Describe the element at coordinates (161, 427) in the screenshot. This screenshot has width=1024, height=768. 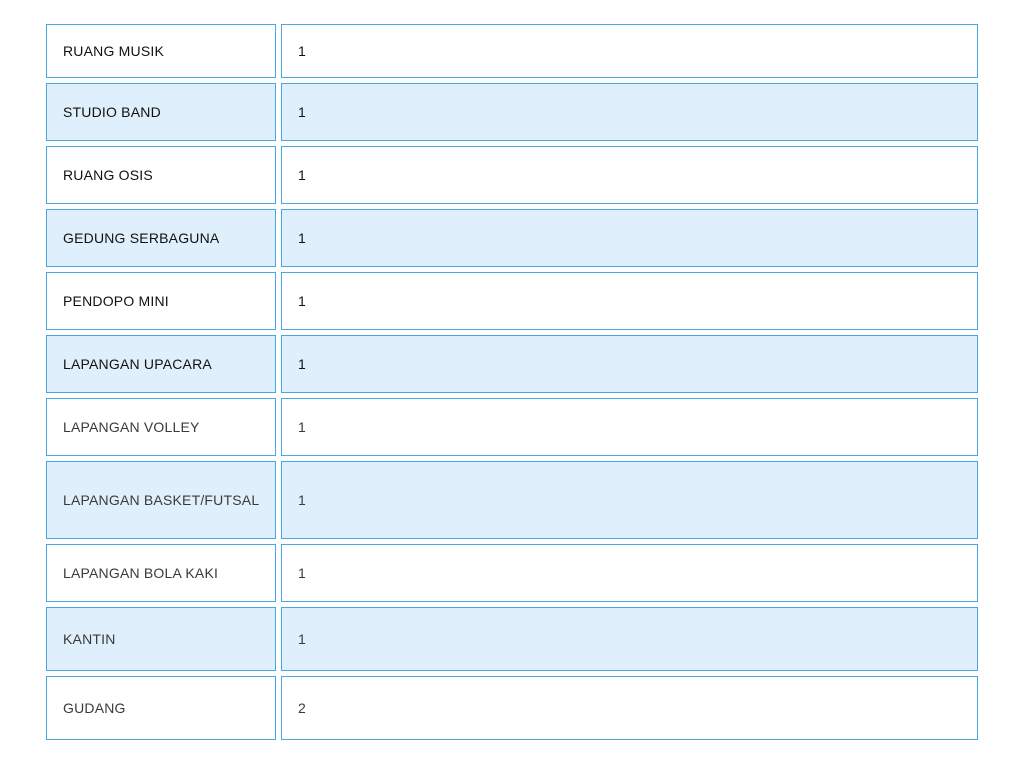
I see `facility-name-cell: LAPANGAN VOLLEY` at that location.